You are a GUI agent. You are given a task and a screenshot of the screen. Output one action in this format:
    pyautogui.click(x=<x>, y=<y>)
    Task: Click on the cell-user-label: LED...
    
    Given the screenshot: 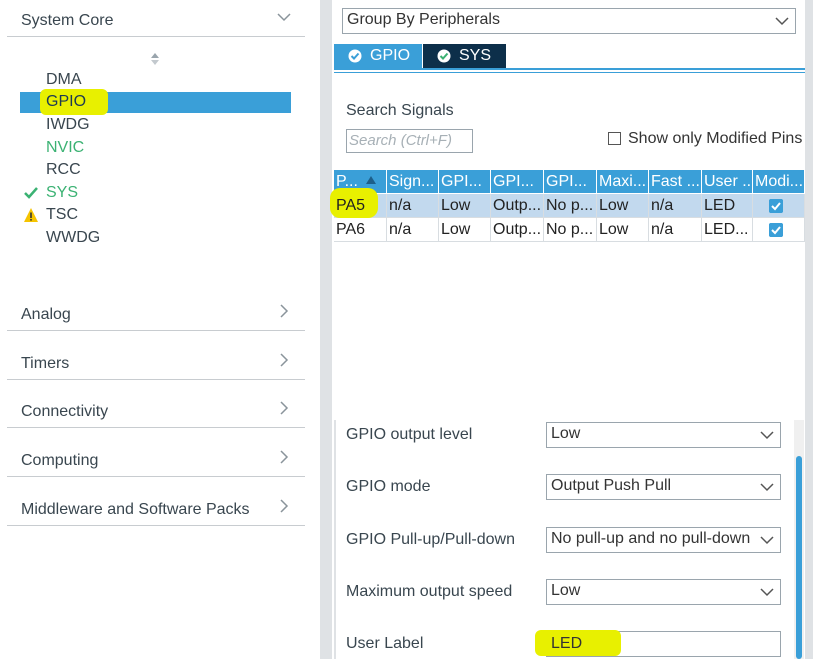 What is the action you would take?
    pyautogui.click(x=727, y=230)
    